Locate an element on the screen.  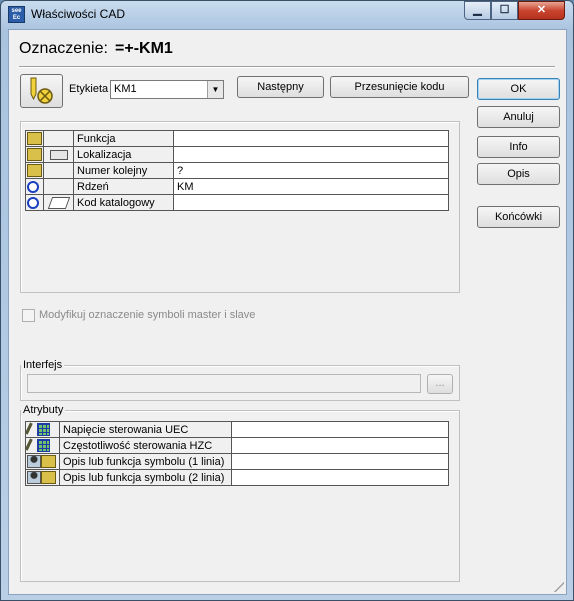
symbol-tool-button is located at coordinates (41, 91).